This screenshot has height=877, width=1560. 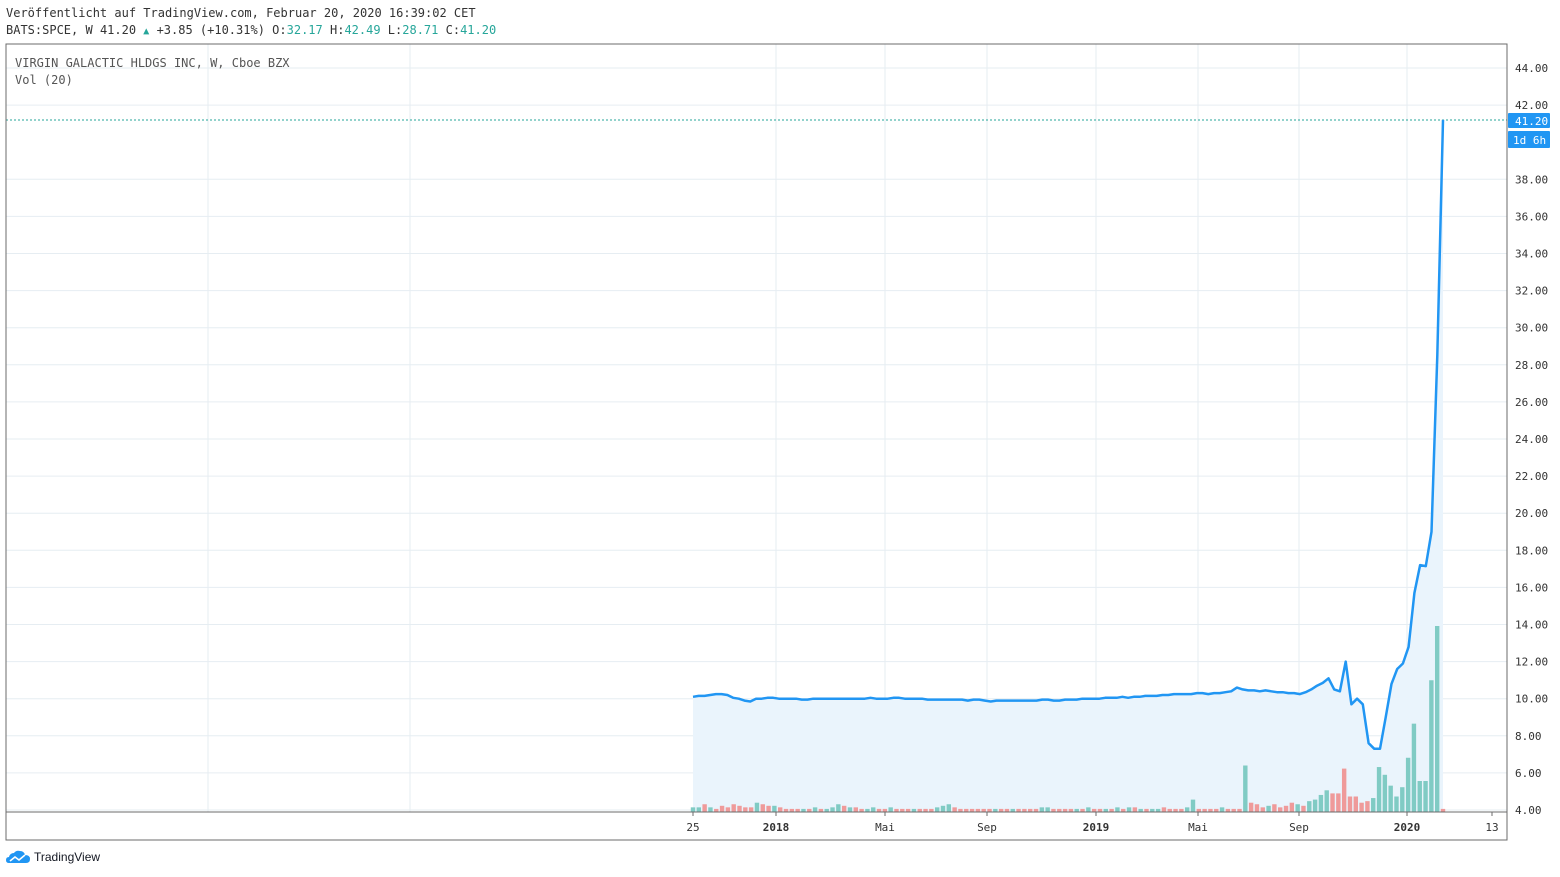 I want to click on countdown-badge-text: 1d 6h, so click(x=1529, y=140).